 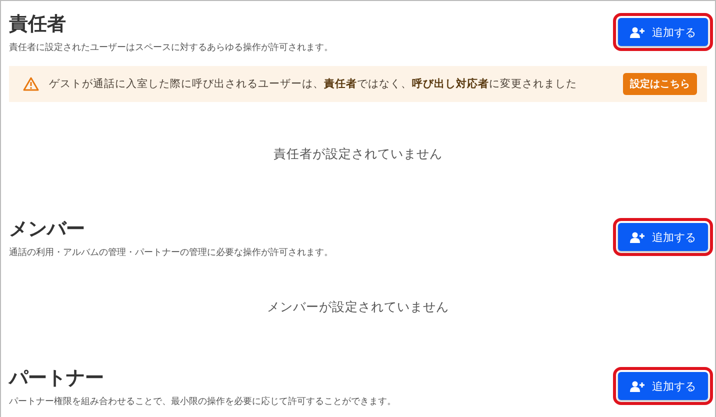 I want to click on section-title: メンバー, so click(x=47, y=229).